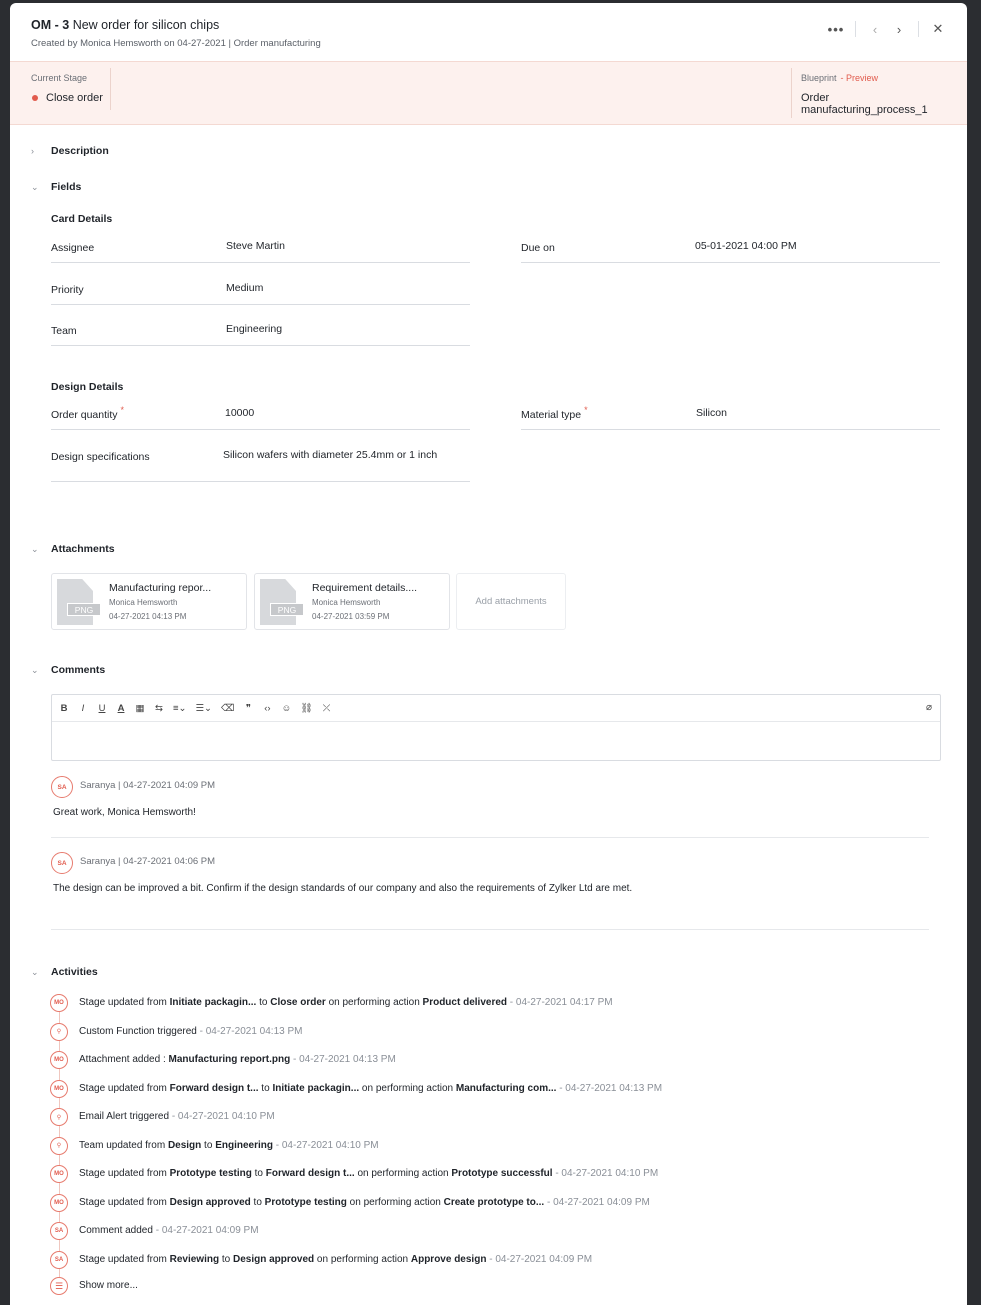  I want to click on activity-value: Product delivered, so click(464, 1002).